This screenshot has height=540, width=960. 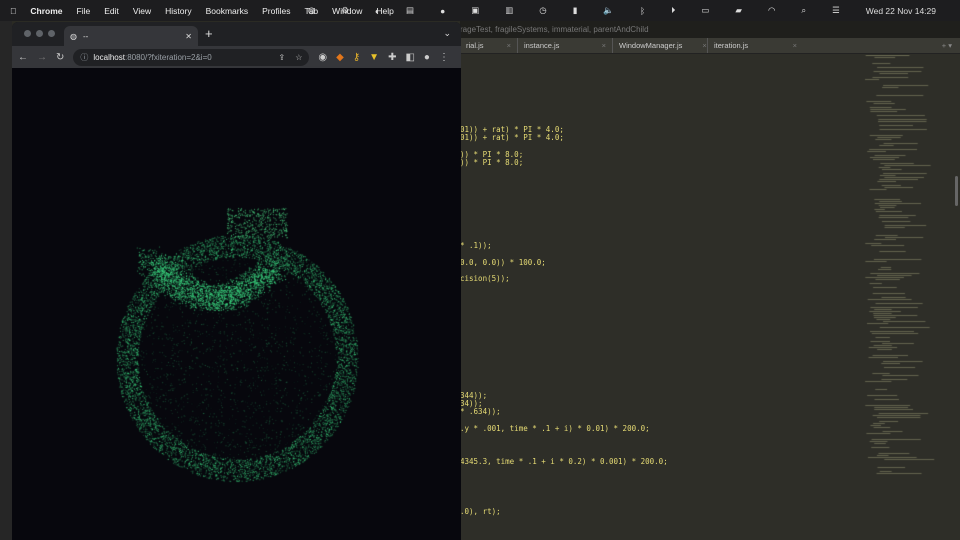 What do you see at coordinates (42, 57) in the screenshot?
I see `forward-button: →` at bounding box center [42, 57].